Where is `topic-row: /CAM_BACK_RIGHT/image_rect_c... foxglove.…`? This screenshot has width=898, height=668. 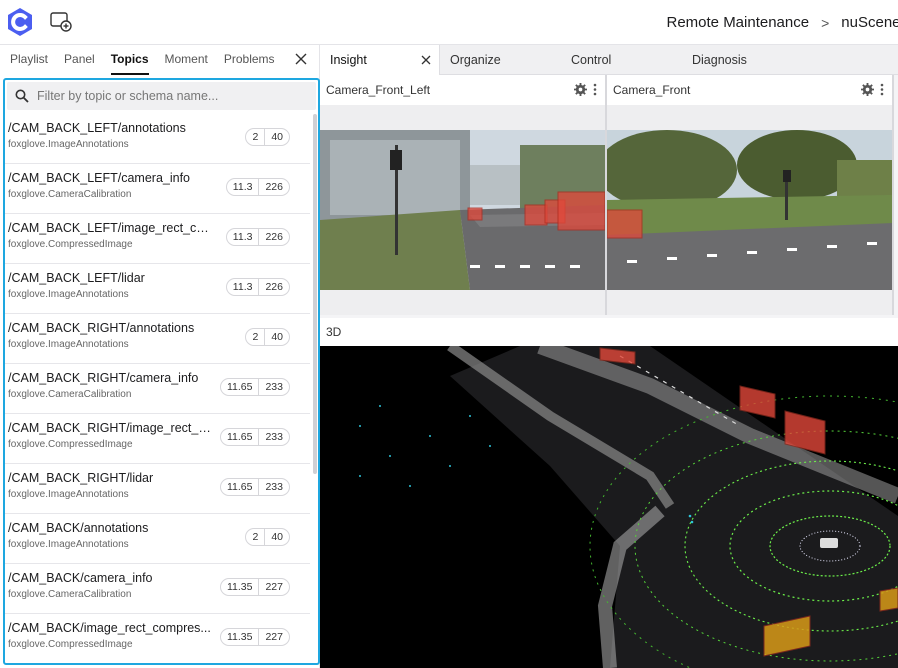
topic-row: /CAM_BACK_RIGHT/image_rect_c... foxglove.… is located at coordinates (157, 439).